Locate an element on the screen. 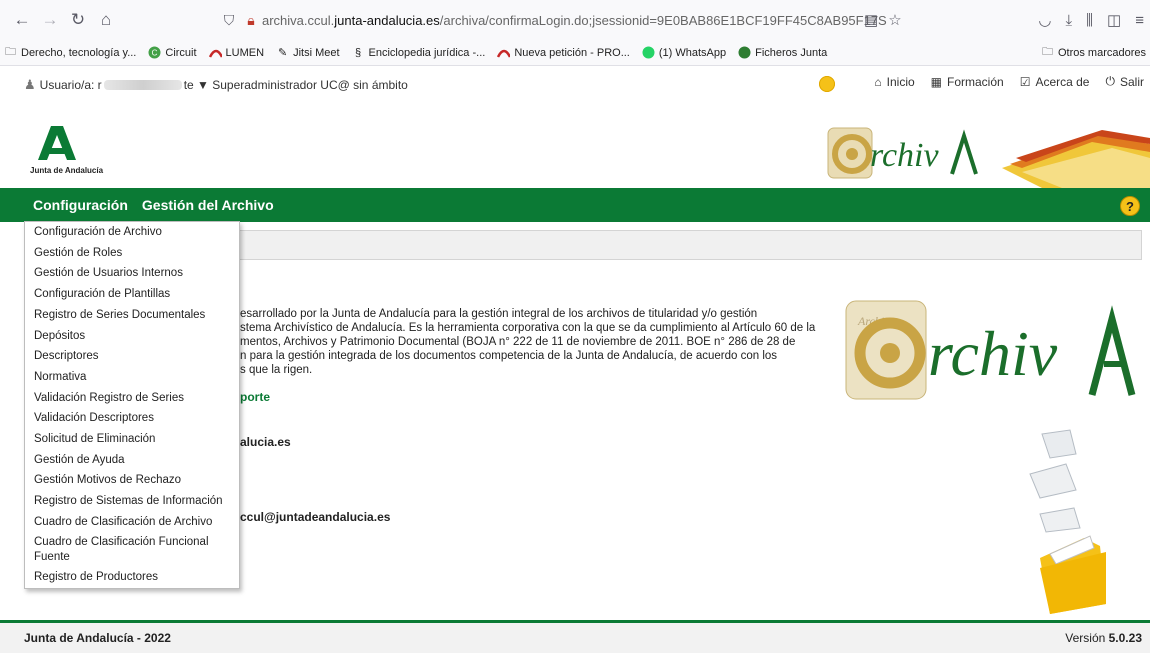 The height and width of the screenshot is (653, 1150). bookmark-lumen: LUMEN is located at coordinates (237, 52).